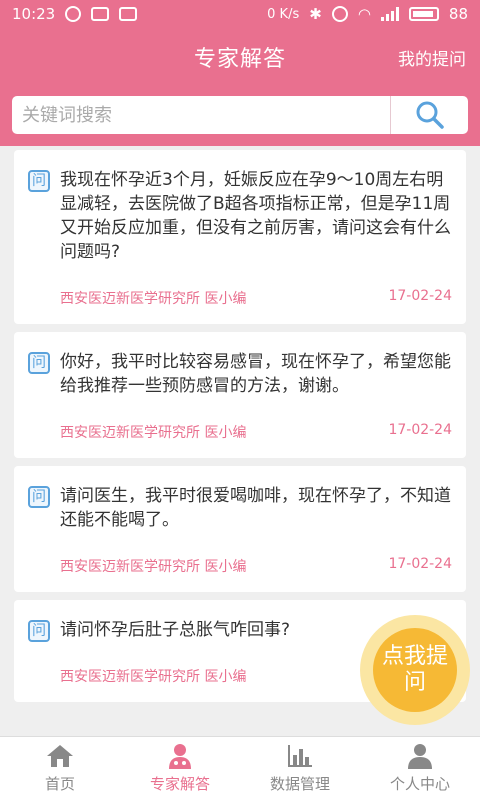 The height and width of the screenshot is (800, 480). I want to click on question-text: 请问怀孕后肚子总胀气咋回事?, so click(175, 630).